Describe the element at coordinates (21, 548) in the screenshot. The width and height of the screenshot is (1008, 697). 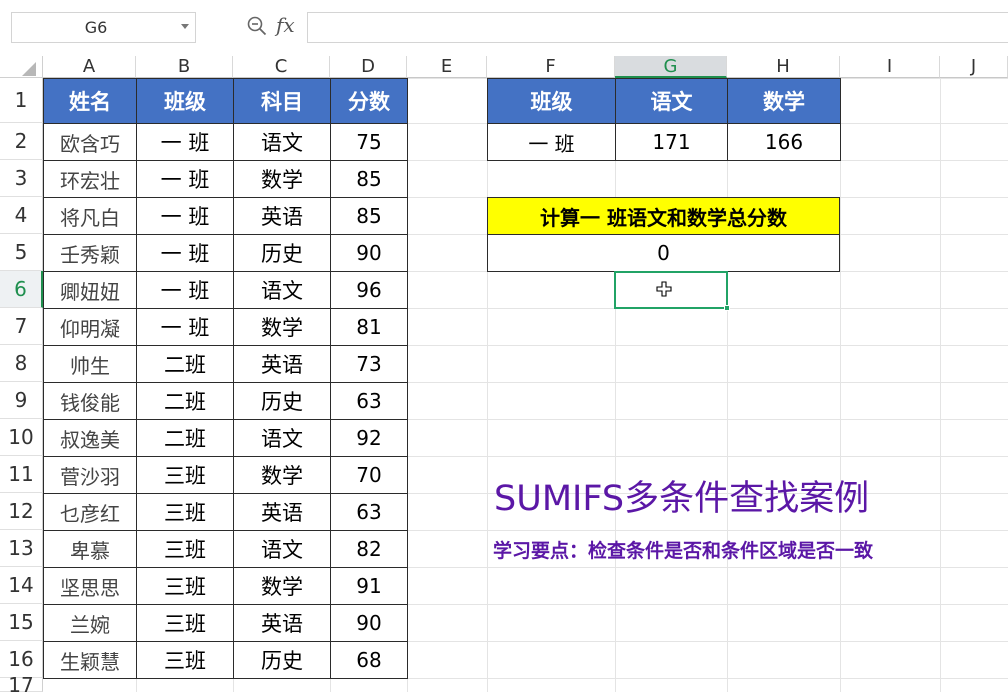
I see `row-header-13: 13` at that location.